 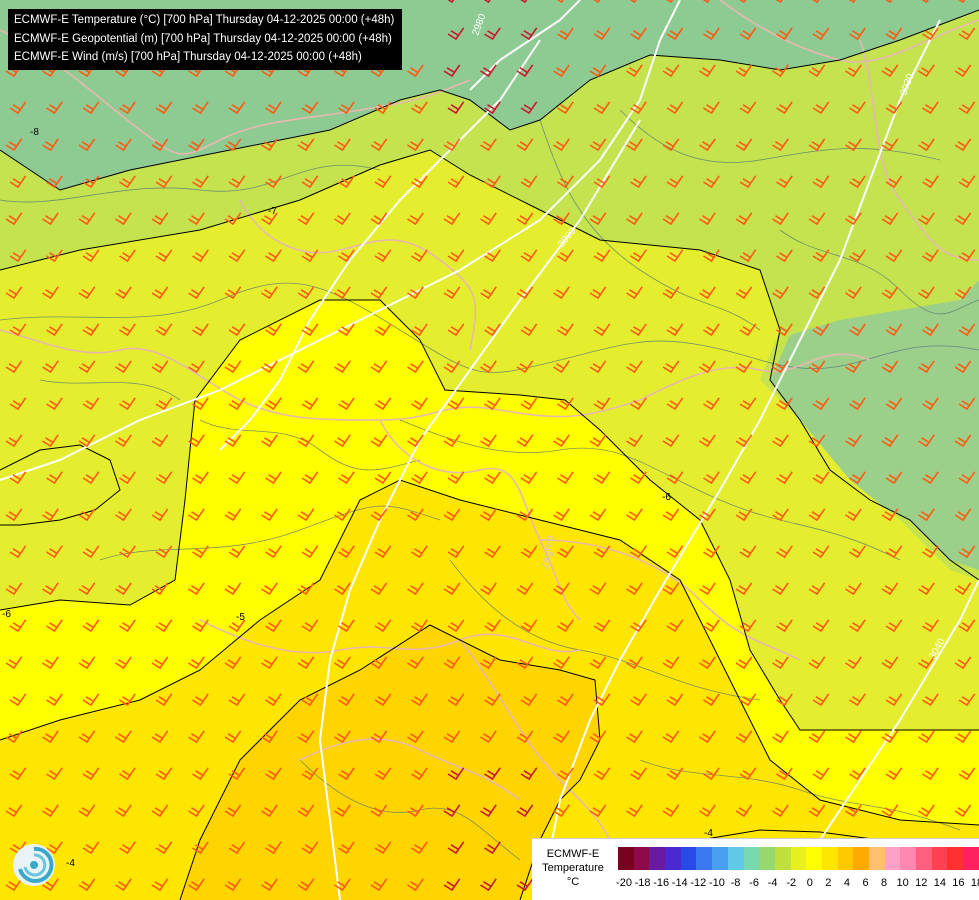 What do you see at coordinates (958, 883) in the screenshot?
I see `legend-tick-label: 16` at bounding box center [958, 883].